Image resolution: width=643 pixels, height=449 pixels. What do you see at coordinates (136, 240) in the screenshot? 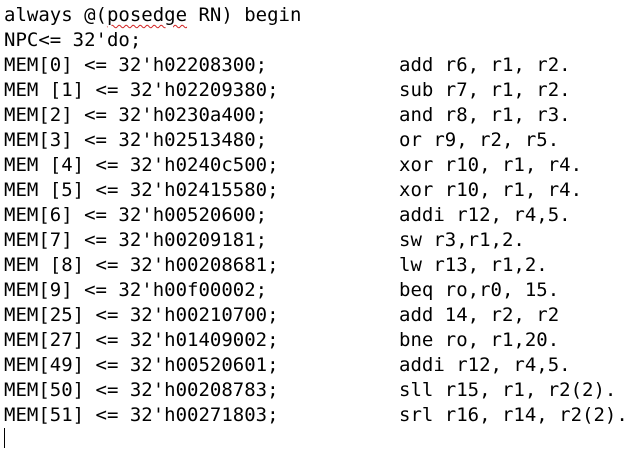
I see `memory-assignment: MEM[7] <= 32'h00209181;` at bounding box center [136, 240].